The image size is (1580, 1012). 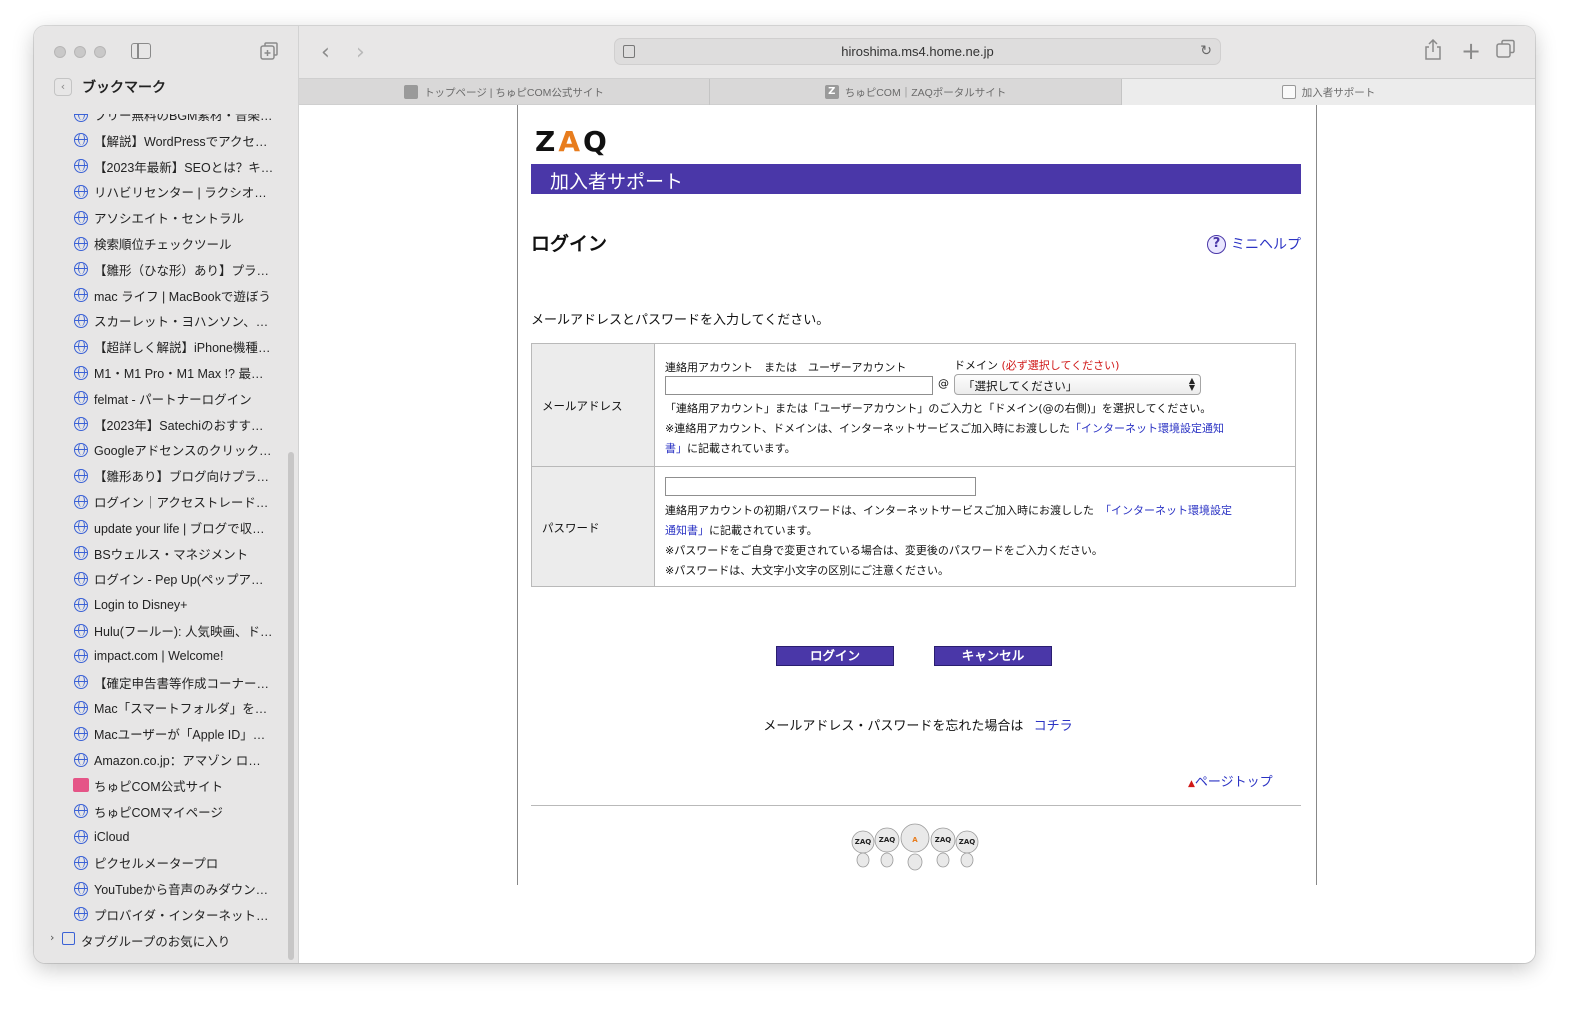 What do you see at coordinates (100, 52) in the screenshot?
I see `zoom-window-button` at bounding box center [100, 52].